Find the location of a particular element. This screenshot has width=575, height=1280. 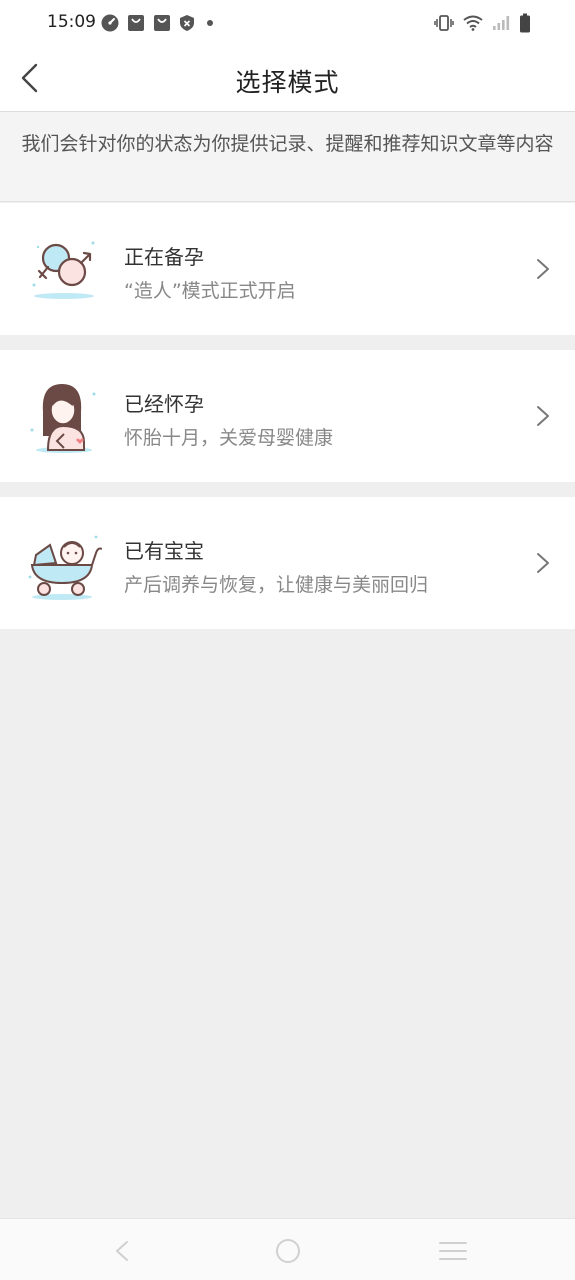

gender-symbols-icon is located at coordinates (63, 270).